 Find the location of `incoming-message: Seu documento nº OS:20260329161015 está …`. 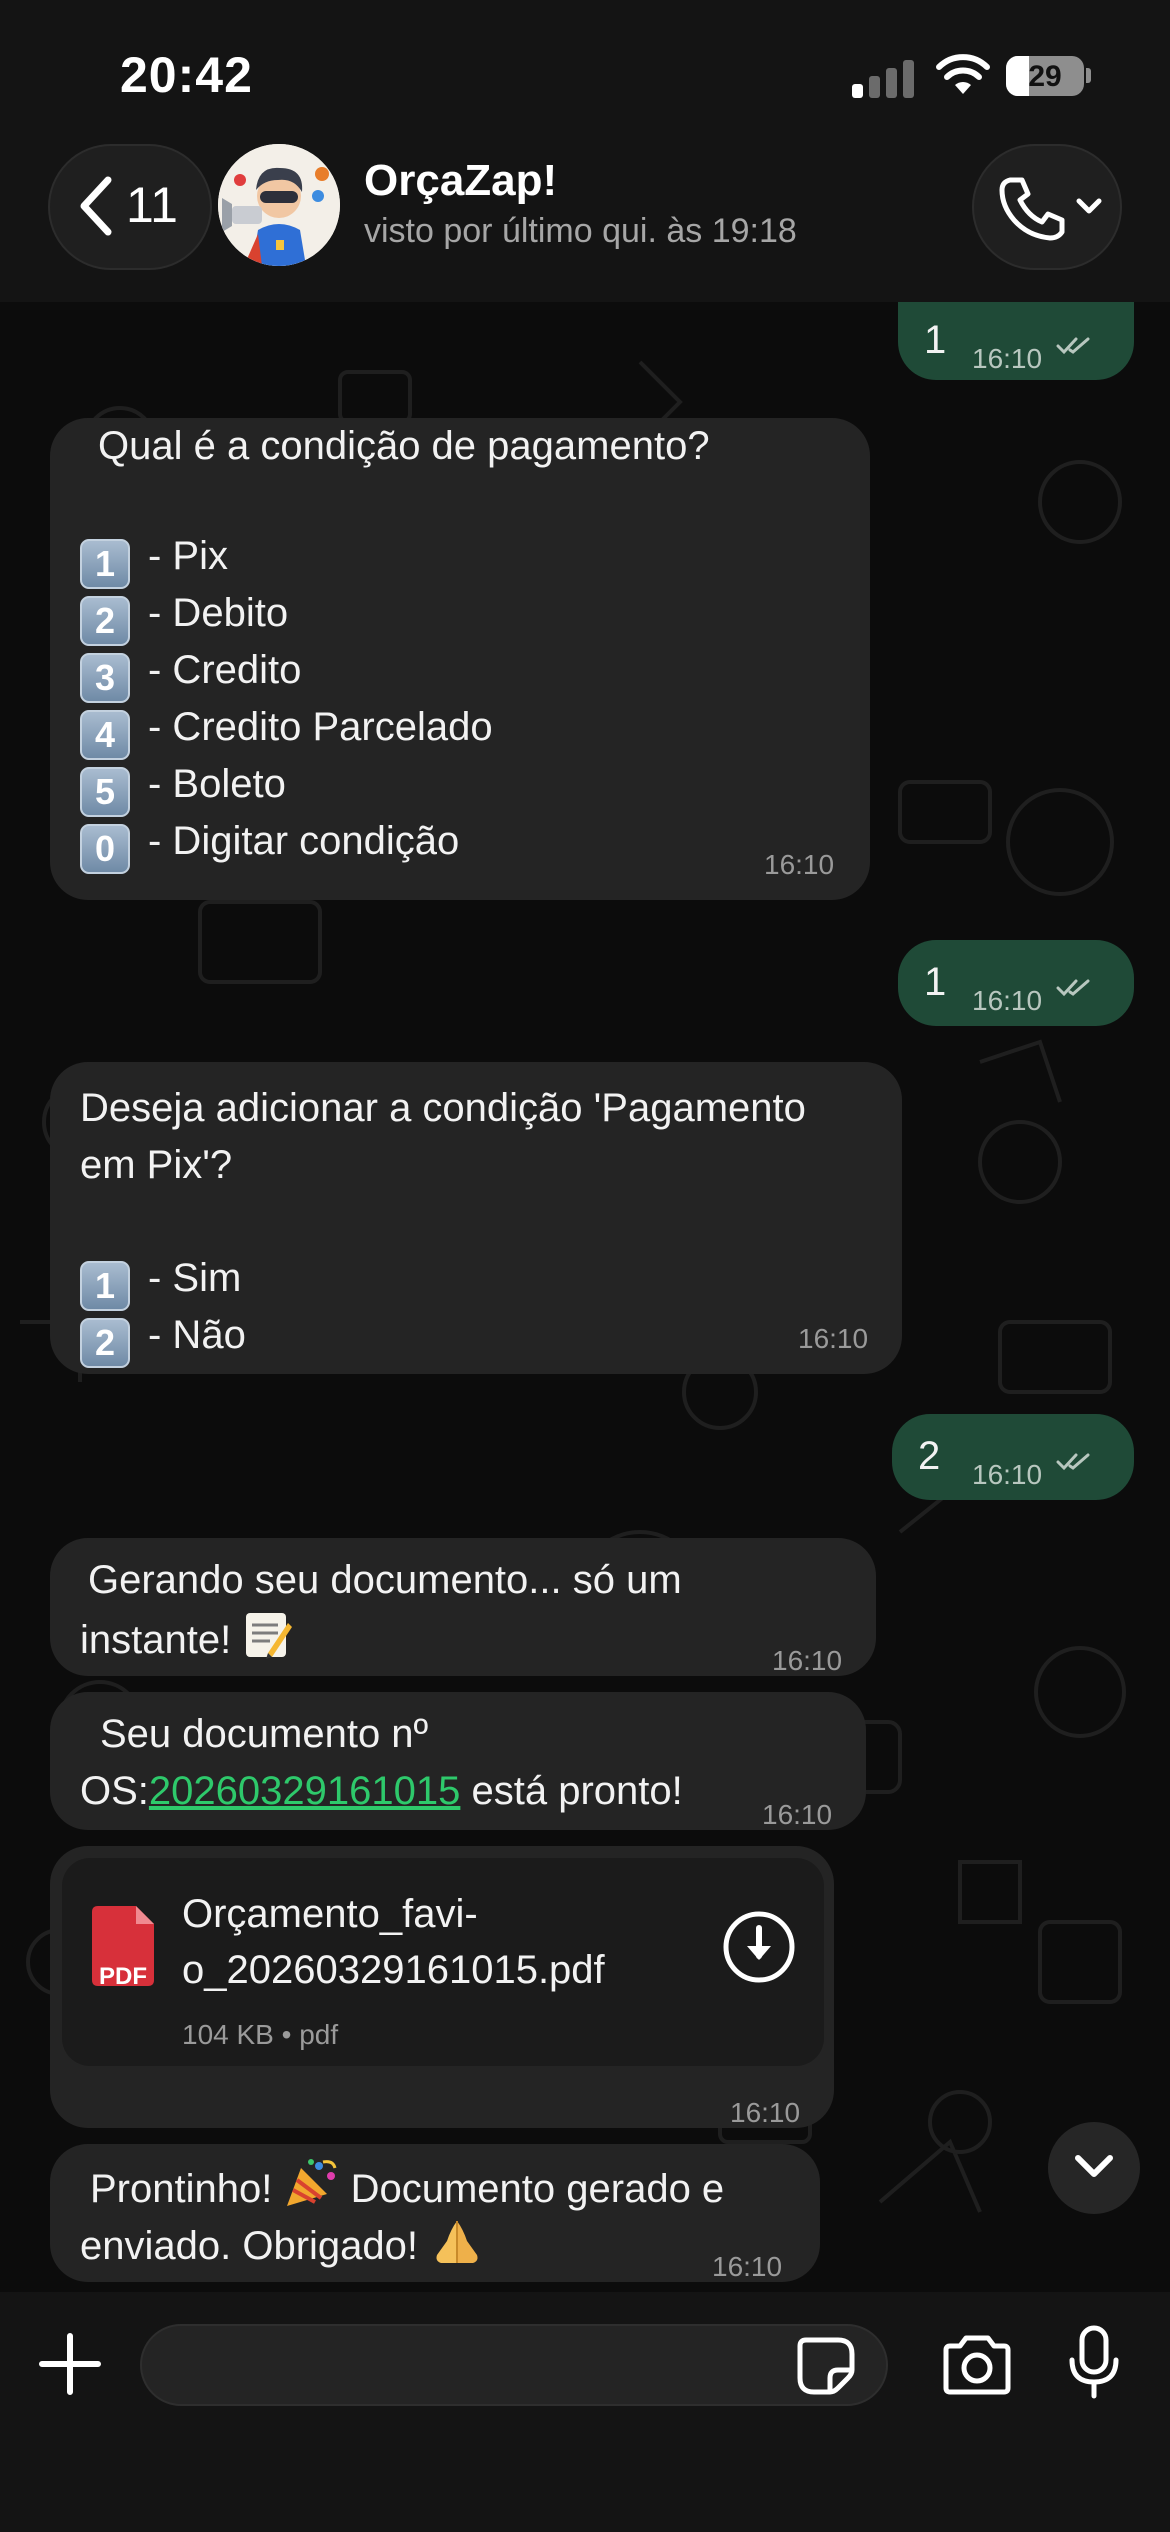

incoming-message: Seu documento nº OS:20260329161015 está … is located at coordinates (458, 1761).